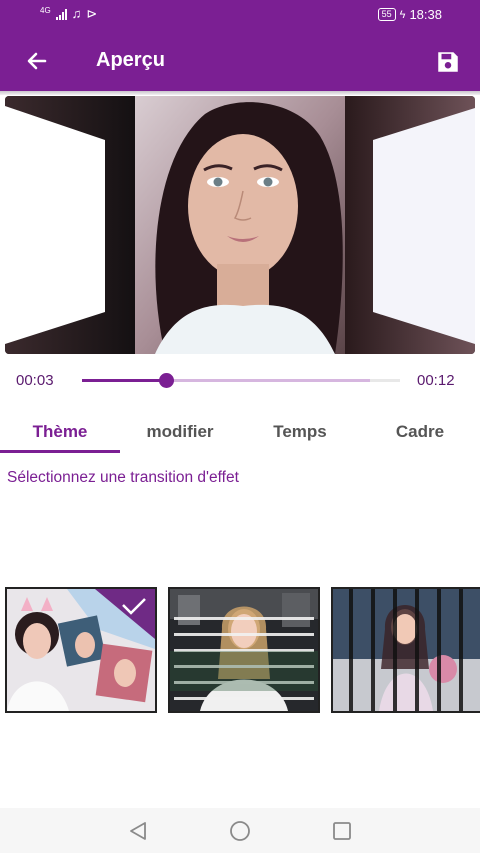 Image resolution: width=480 pixels, height=853 pixels. Describe the element at coordinates (424, 226) in the screenshot. I see `right-door-panel` at that location.